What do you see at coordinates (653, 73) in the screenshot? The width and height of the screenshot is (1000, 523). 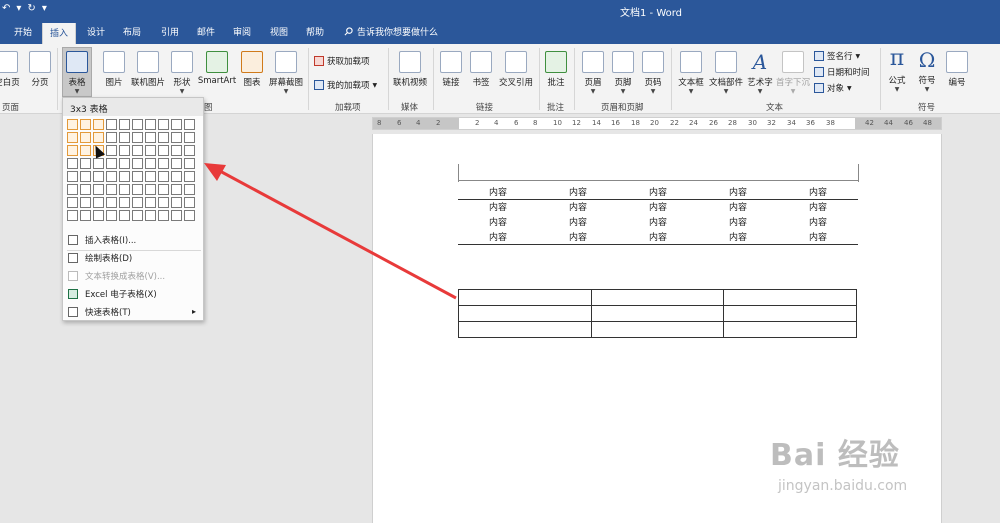 I see `page-number-button: 页码 ▼` at bounding box center [653, 73].